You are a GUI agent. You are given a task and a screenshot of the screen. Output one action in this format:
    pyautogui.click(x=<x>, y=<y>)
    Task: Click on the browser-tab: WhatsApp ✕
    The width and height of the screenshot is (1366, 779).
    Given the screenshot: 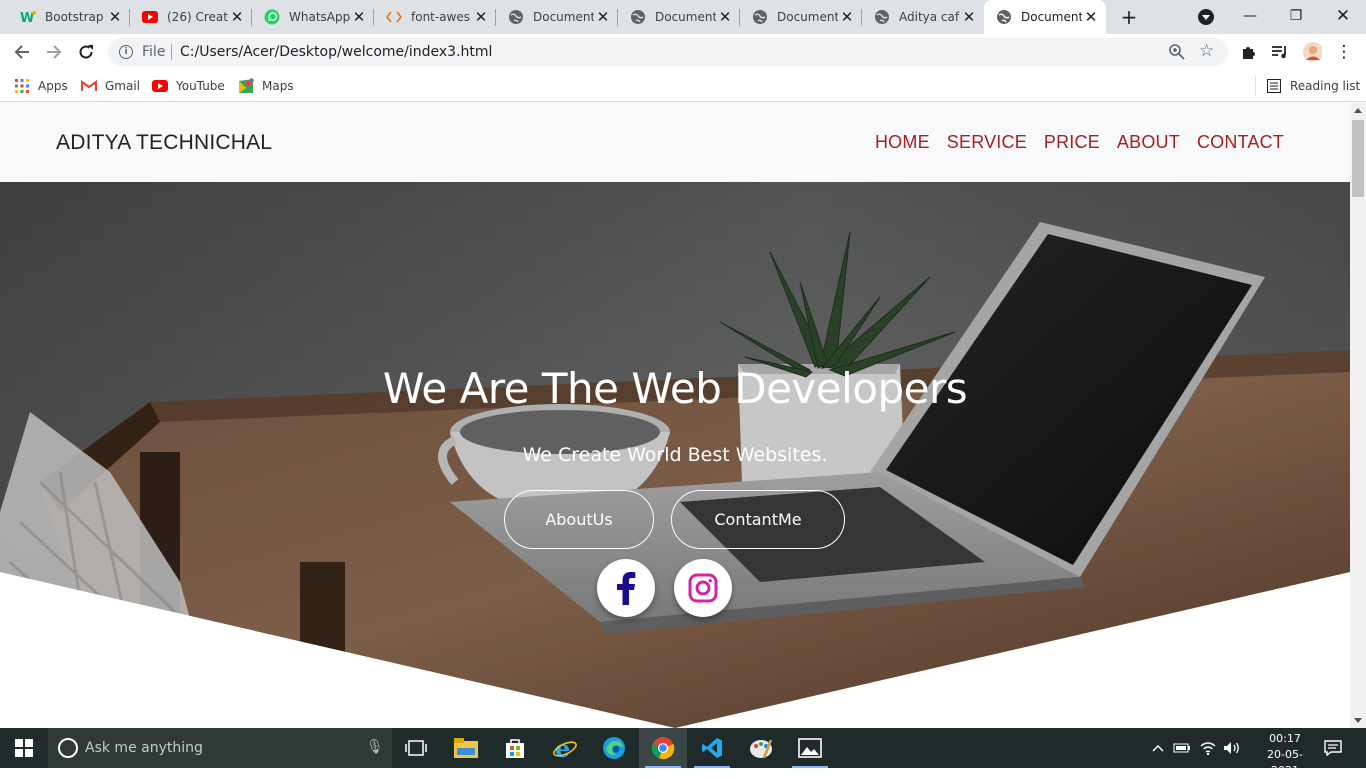 What is the action you would take?
    pyautogui.click(x=313, y=17)
    